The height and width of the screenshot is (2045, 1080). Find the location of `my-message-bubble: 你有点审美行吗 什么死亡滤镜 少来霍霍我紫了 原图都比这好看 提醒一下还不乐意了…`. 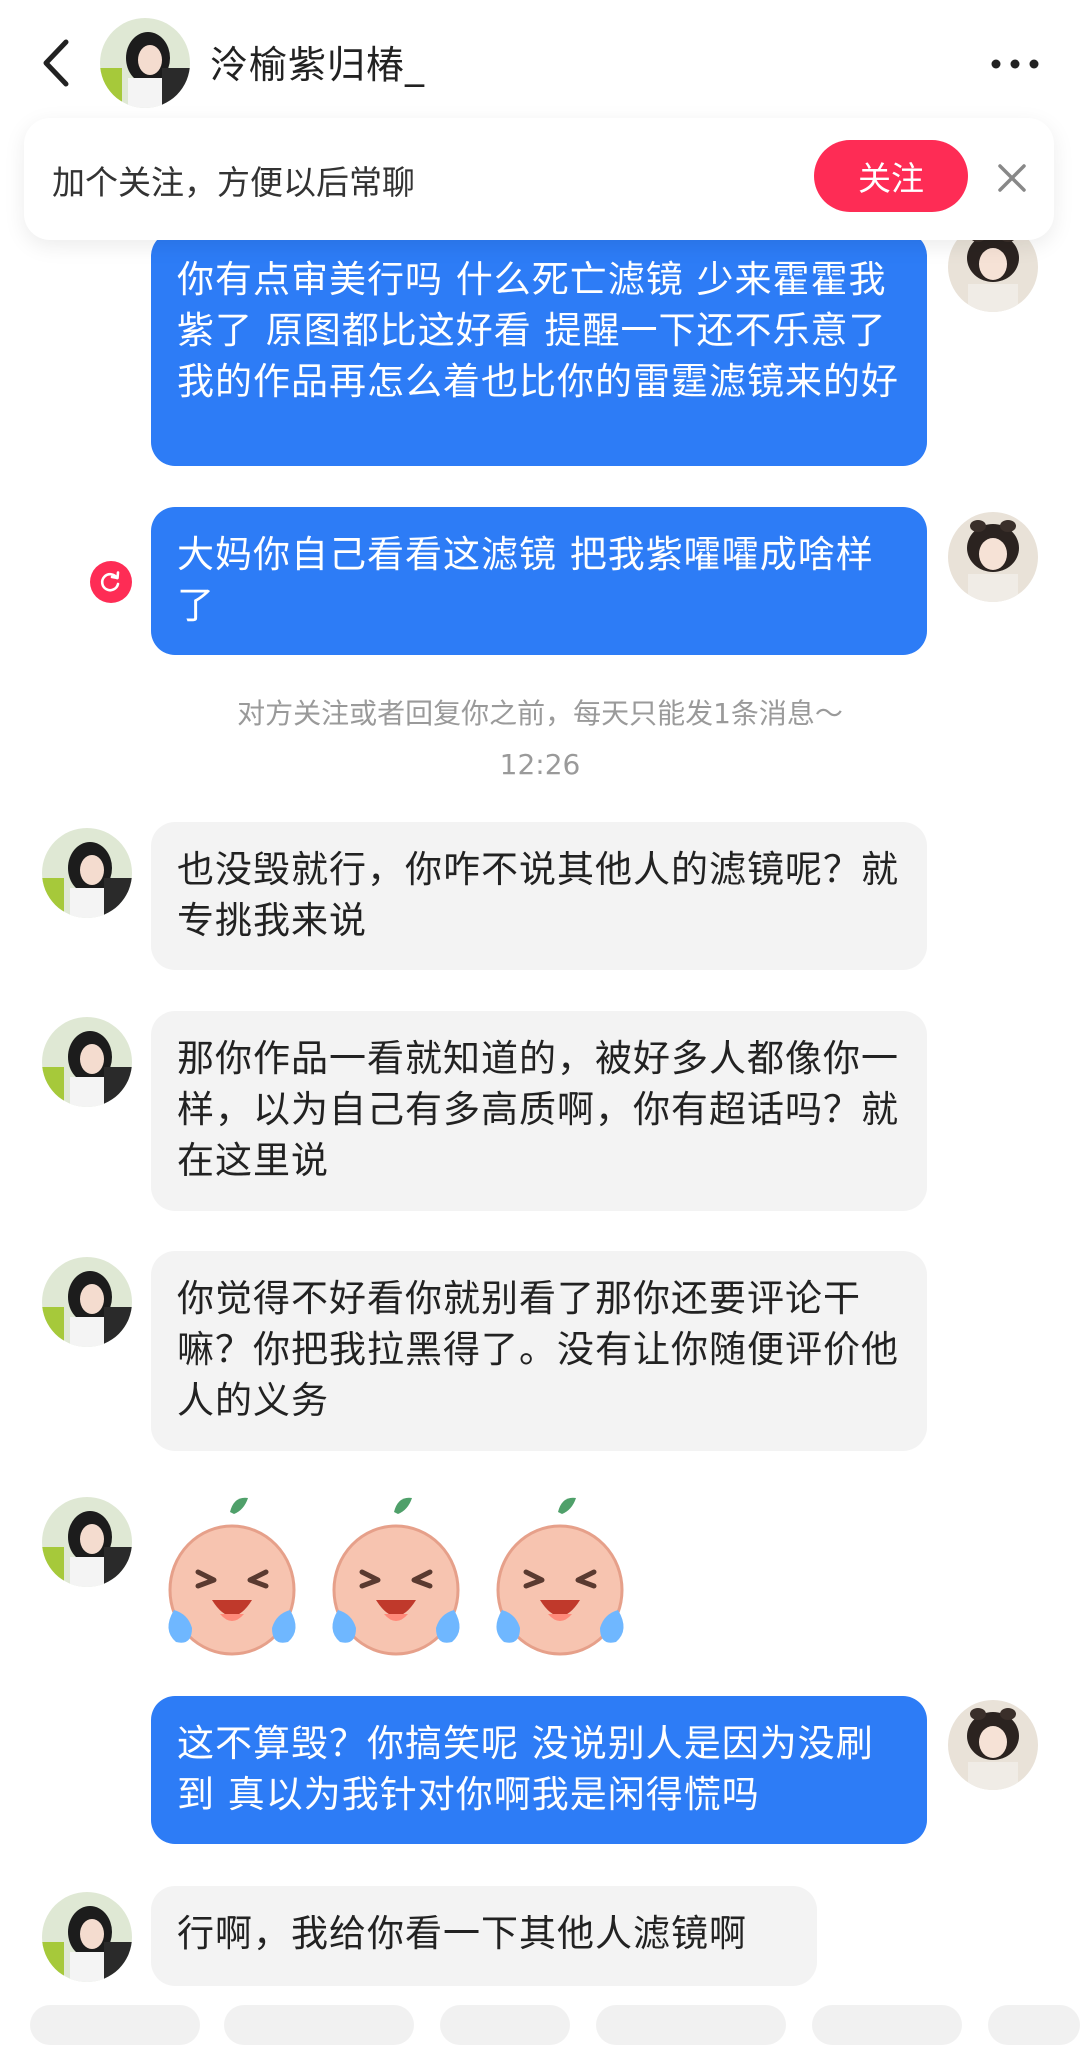

my-message-bubble: 你有点审美行吗 什么死亡滤镜 少来霍霍我紫了 原图都比这好看 提醒一下还不乐意了… is located at coordinates (539, 349).